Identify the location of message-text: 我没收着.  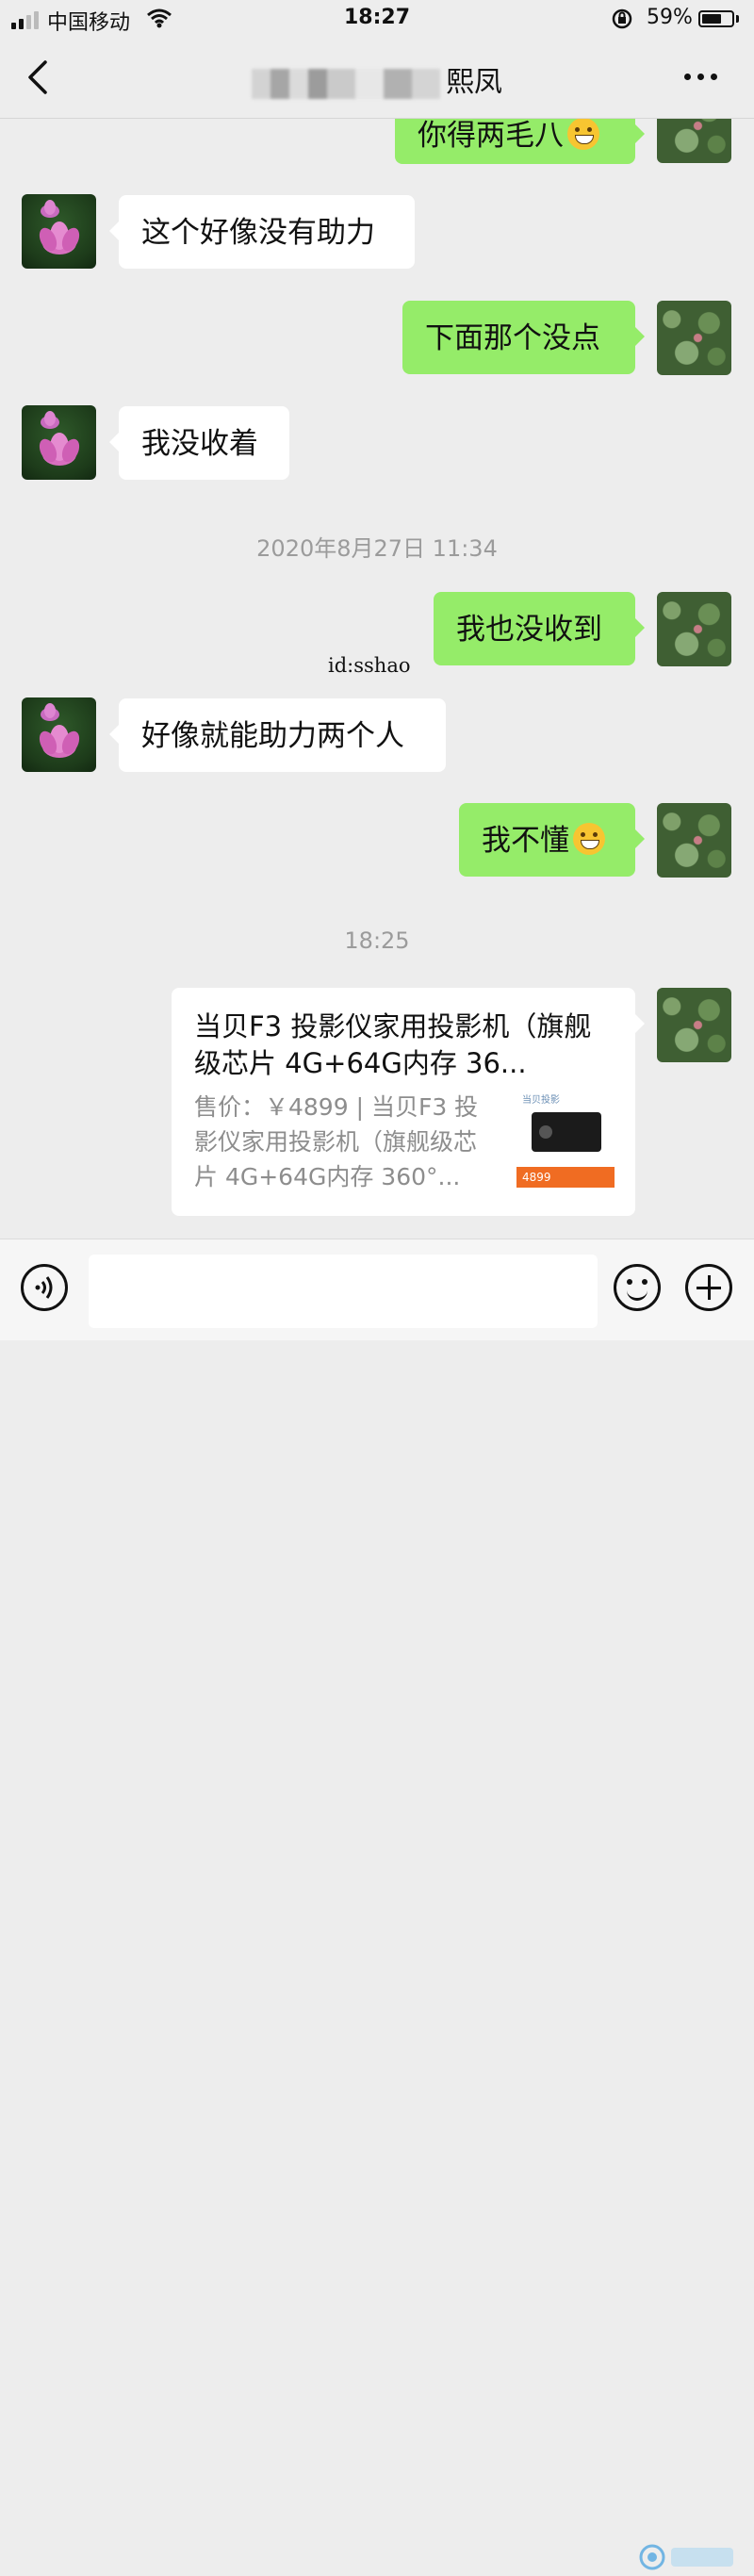
(199, 444).